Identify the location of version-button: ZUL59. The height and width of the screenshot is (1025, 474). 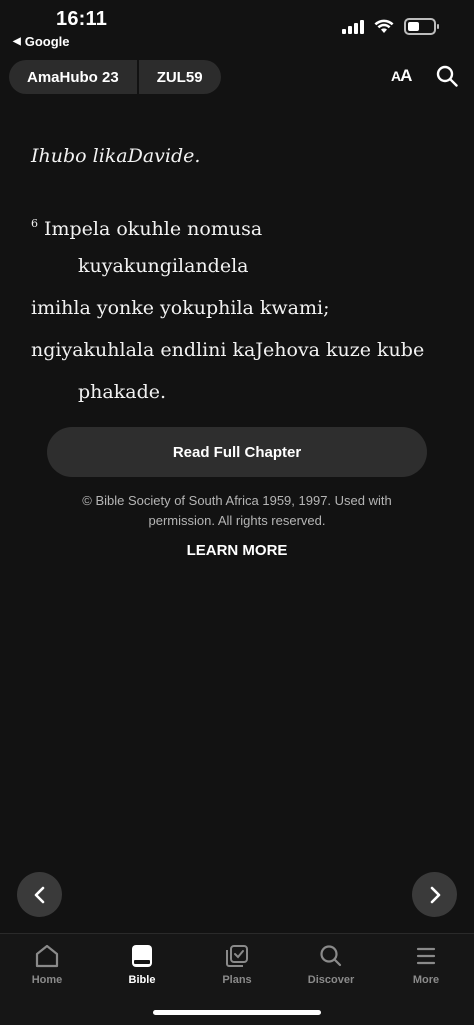
(180, 77).